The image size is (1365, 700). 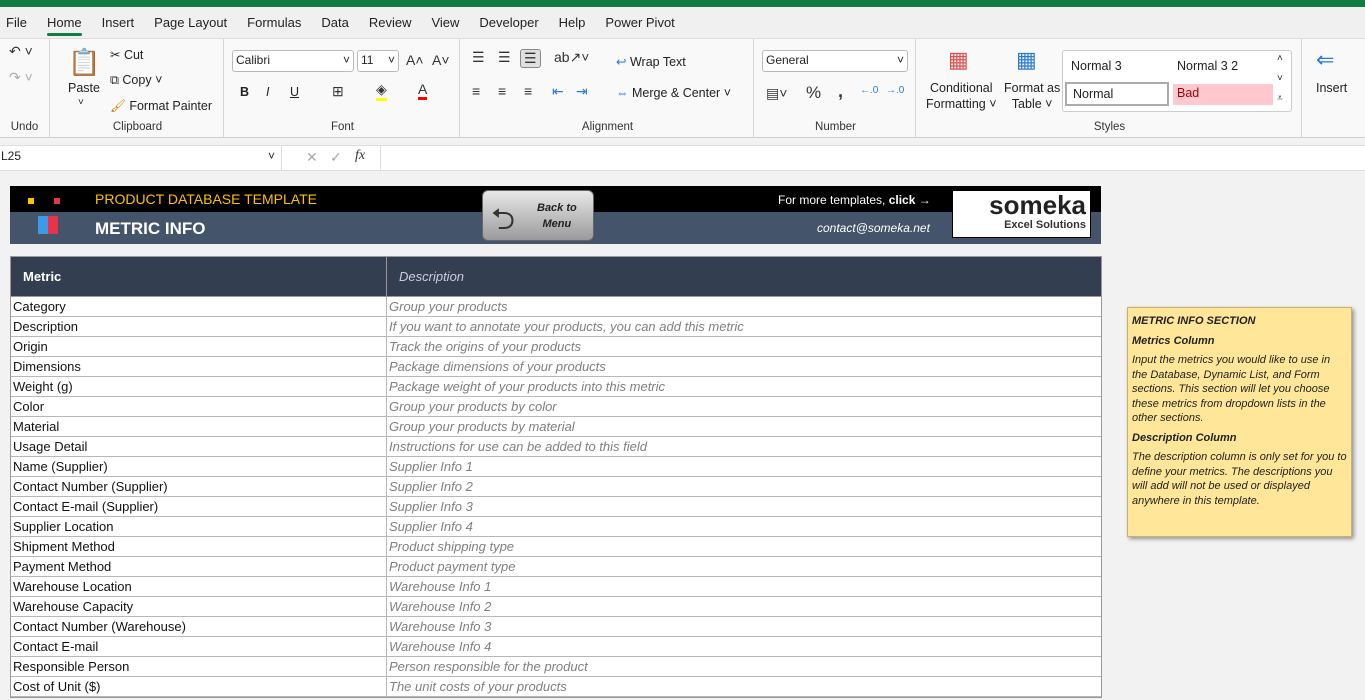 I want to click on paste-button: Paste, so click(x=84, y=88).